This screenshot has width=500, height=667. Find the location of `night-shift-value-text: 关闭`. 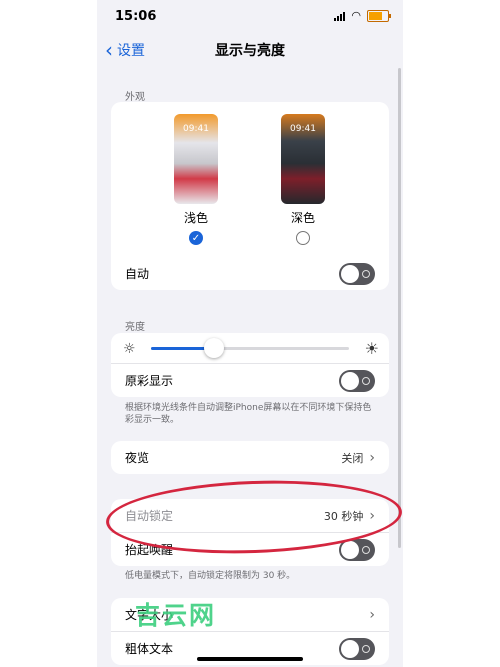

night-shift-value-text: 关闭 is located at coordinates (352, 458).